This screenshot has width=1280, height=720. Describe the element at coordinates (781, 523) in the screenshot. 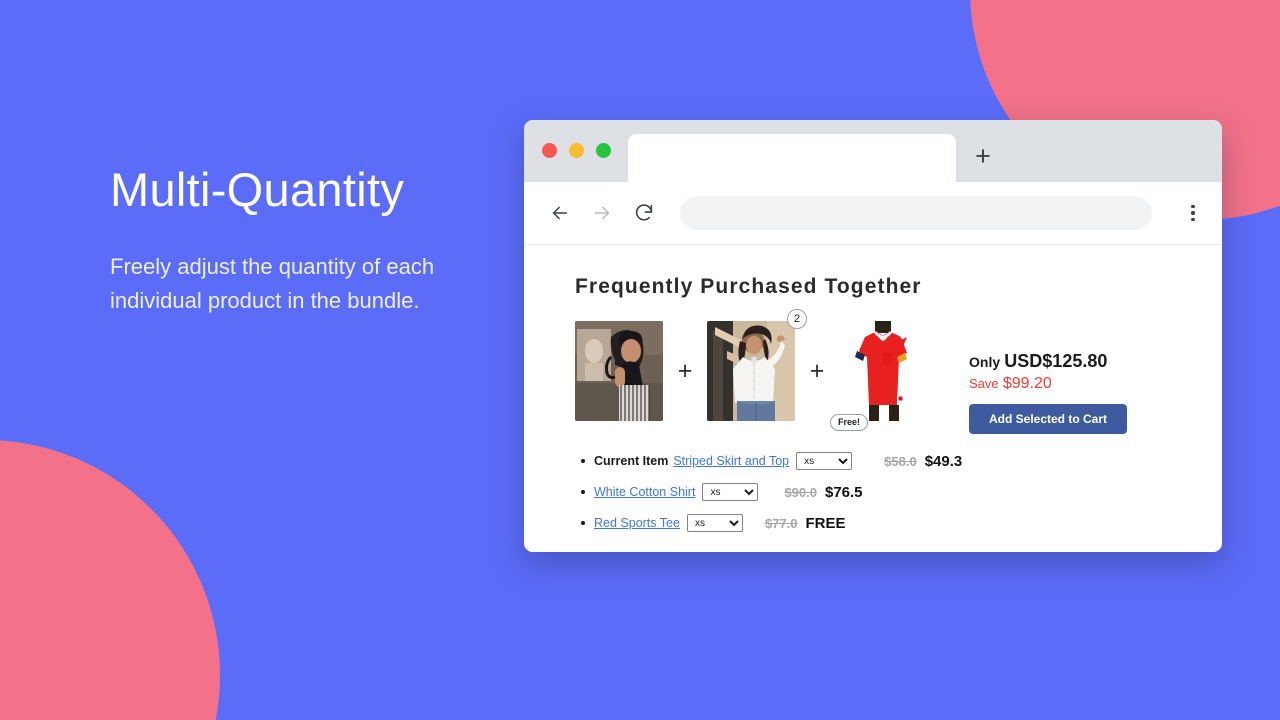

I see `original-price: $77.0` at that location.